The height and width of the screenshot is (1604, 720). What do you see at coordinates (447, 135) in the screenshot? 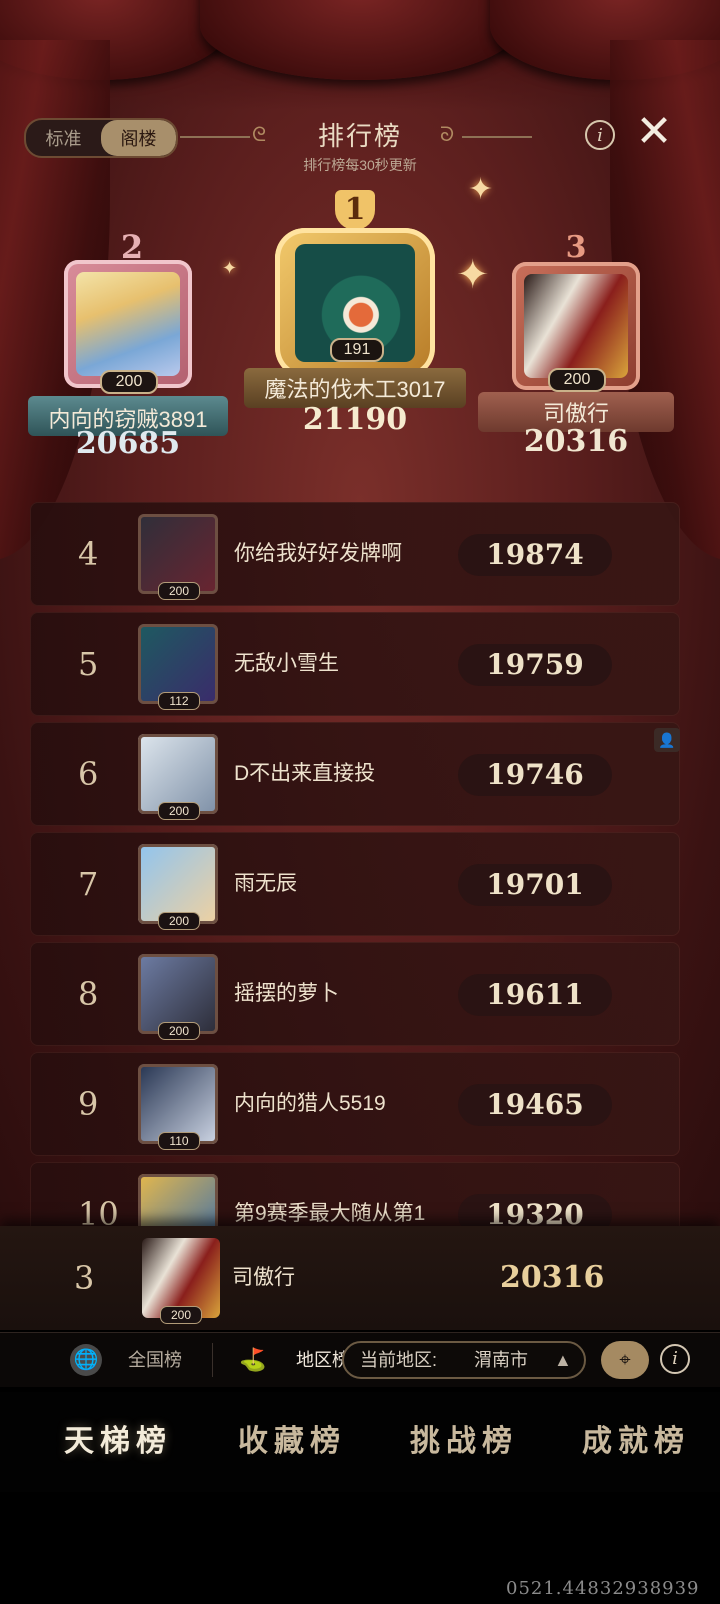
I see `swirl-ornament-right-icon: ᘐ` at bounding box center [447, 135].